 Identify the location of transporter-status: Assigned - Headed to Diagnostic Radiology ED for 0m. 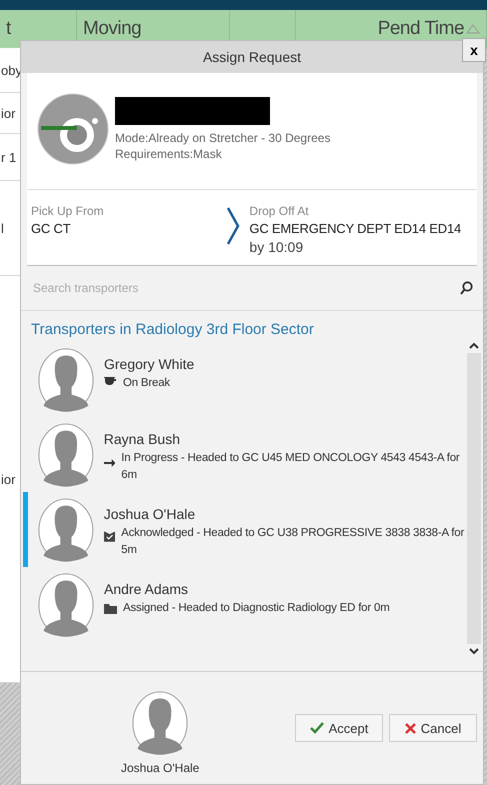
(256, 608).